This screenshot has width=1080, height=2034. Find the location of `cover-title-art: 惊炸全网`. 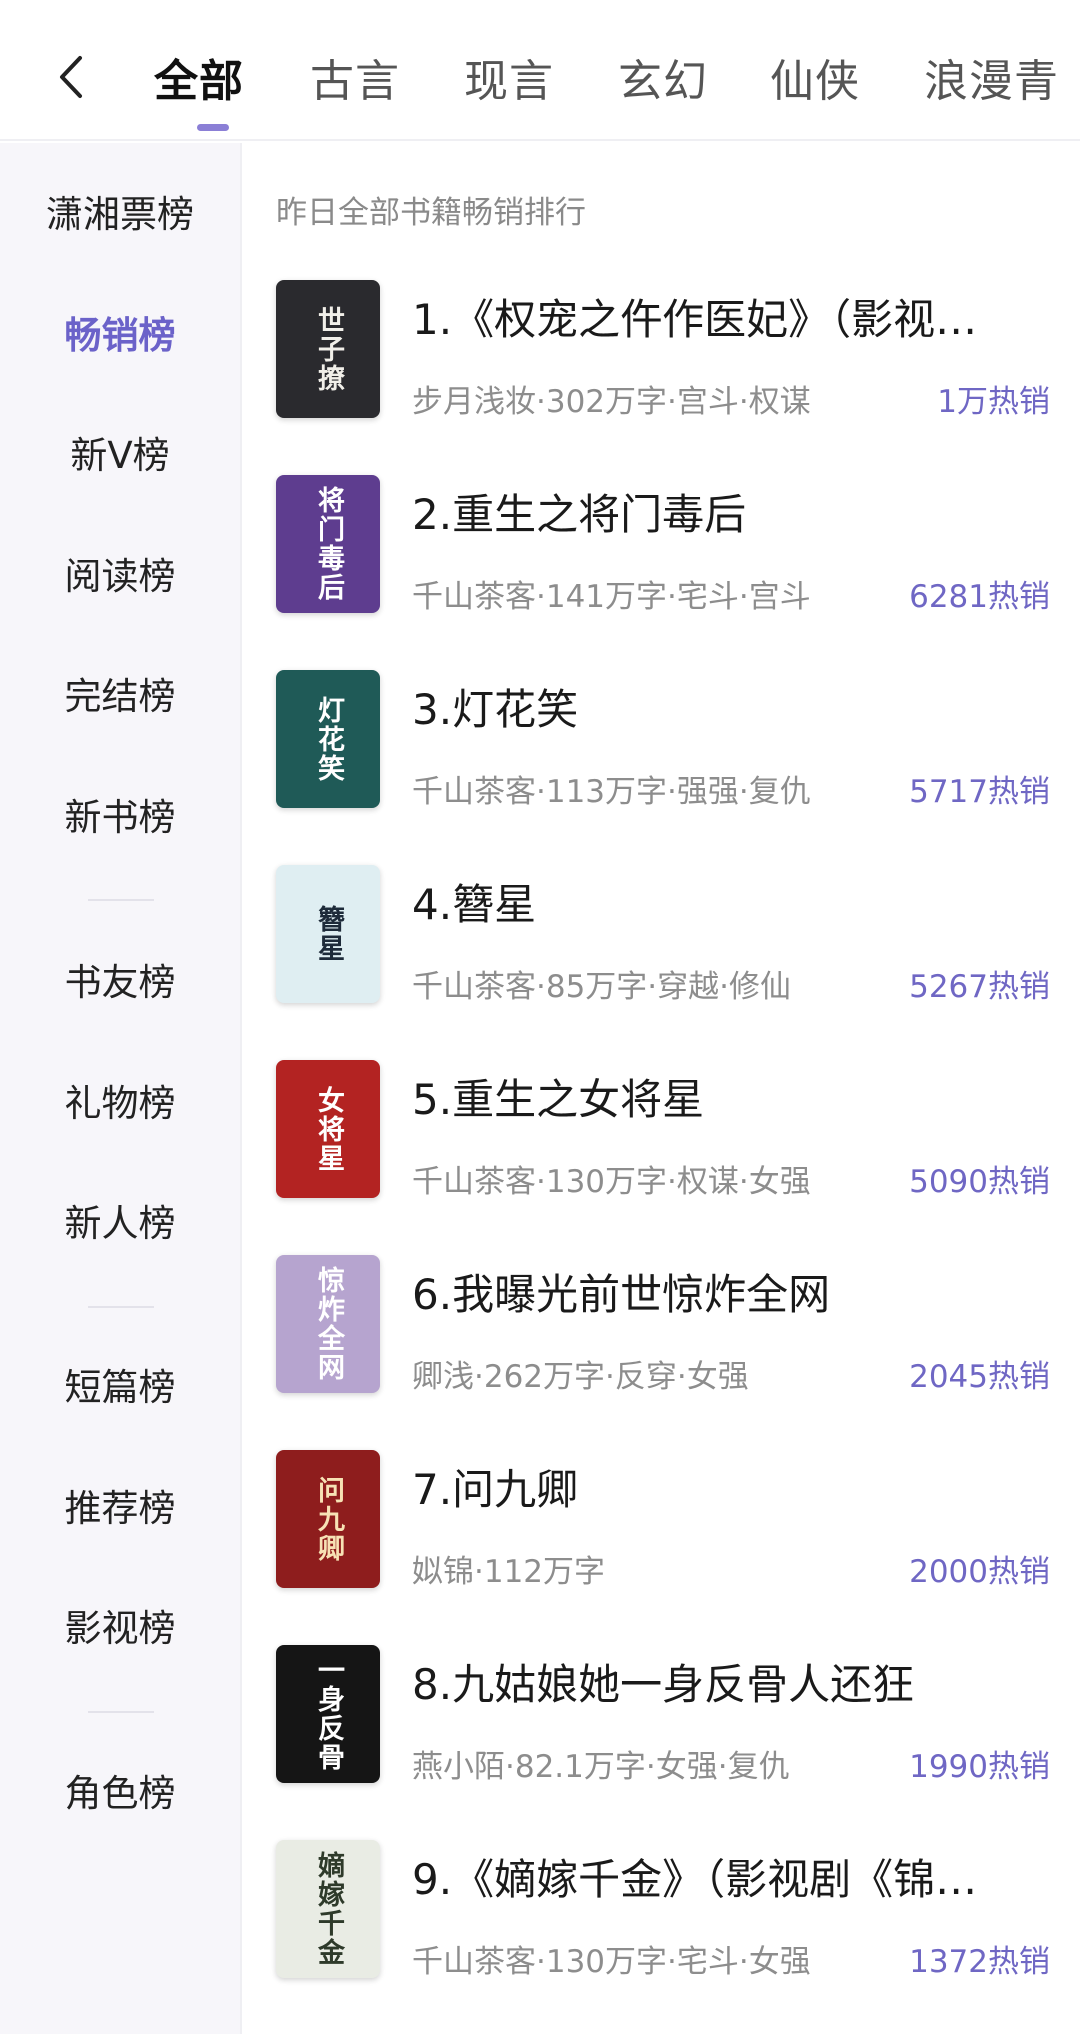

cover-title-art: 惊炸全网 is located at coordinates (328, 1324).